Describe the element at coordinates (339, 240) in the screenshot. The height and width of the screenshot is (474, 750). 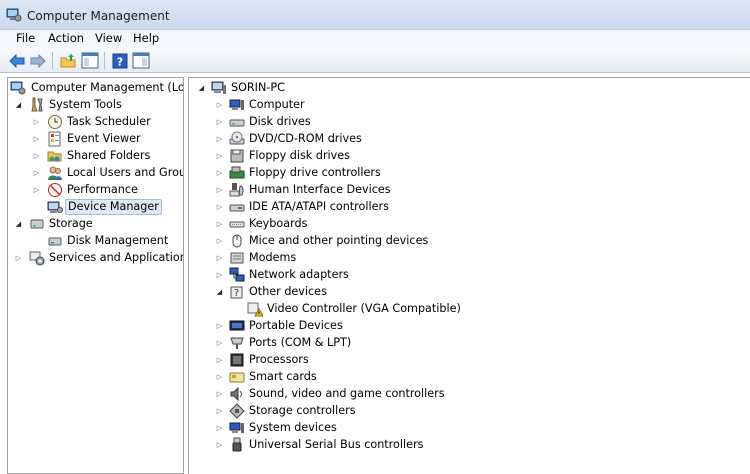
I see `device-category-label: Mice and other pointing devices` at that location.